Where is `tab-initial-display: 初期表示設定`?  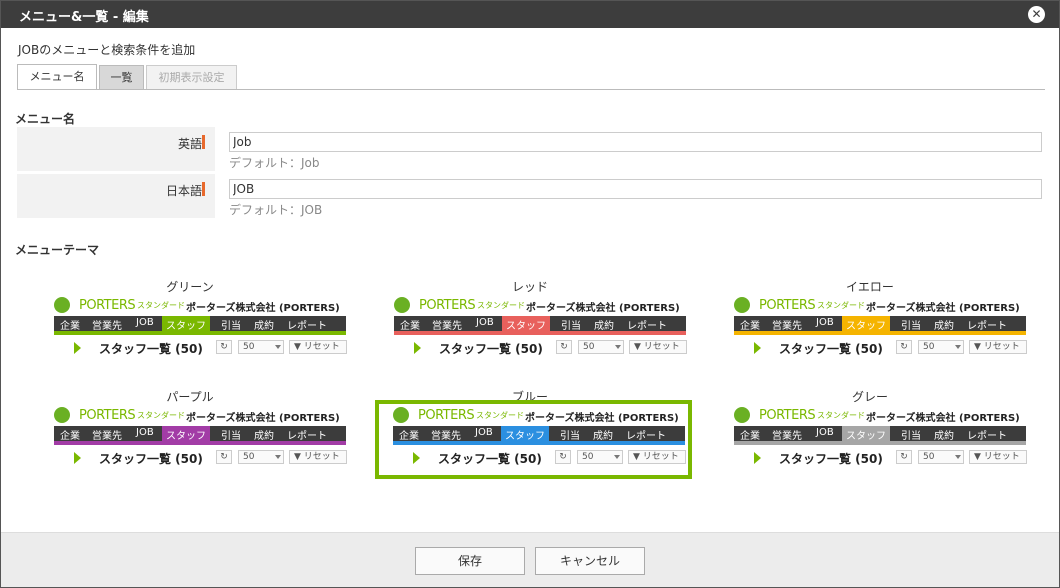
tab-initial-display: 初期表示設定 is located at coordinates (191, 77).